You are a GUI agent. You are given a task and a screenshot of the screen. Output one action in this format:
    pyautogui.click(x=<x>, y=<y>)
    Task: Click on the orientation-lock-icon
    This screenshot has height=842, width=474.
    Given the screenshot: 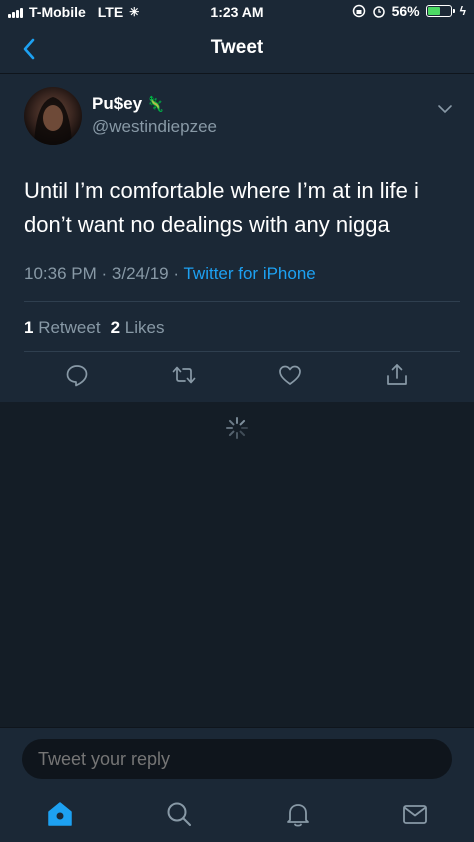 What is the action you would take?
    pyautogui.click(x=358, y=11)
    